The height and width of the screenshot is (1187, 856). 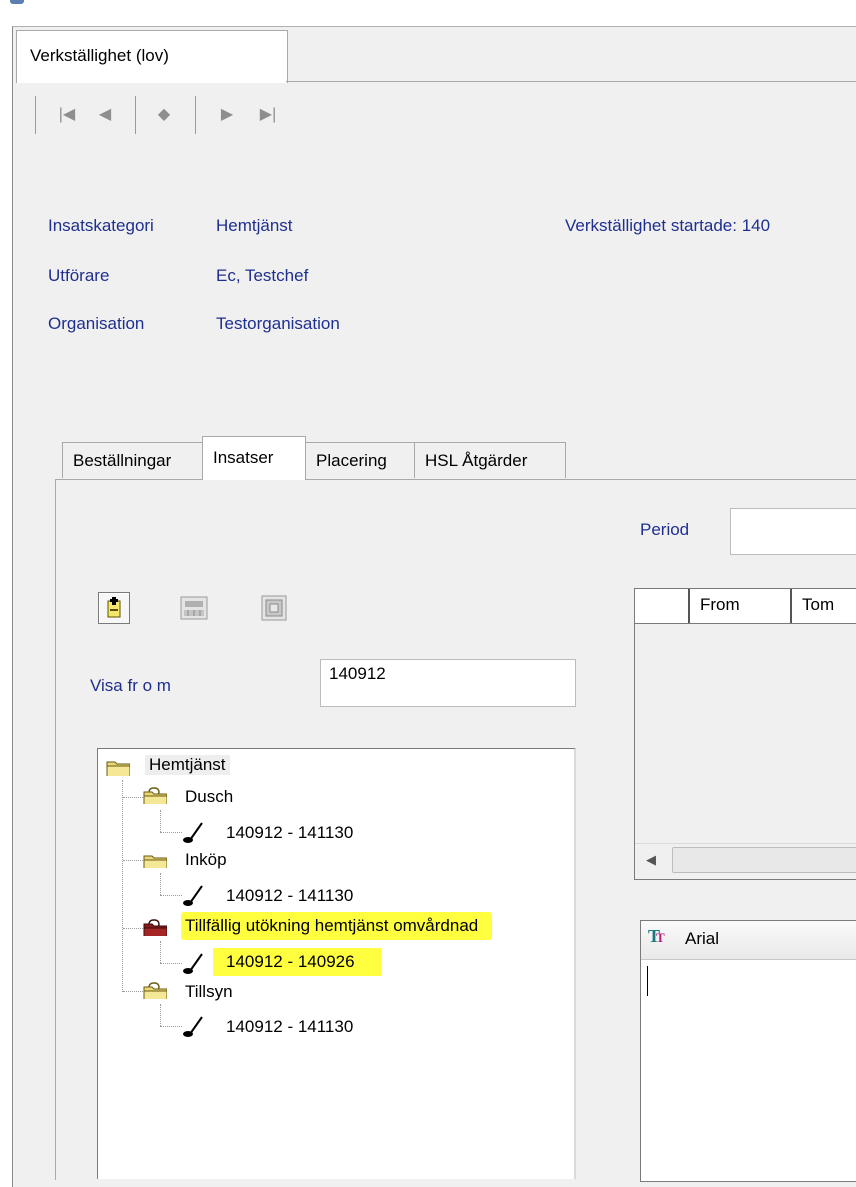 What do you see at coordinates (164, 115) in the screenshot?
I see `nav-current-icon: ◆` at bounding box center [164, 115].